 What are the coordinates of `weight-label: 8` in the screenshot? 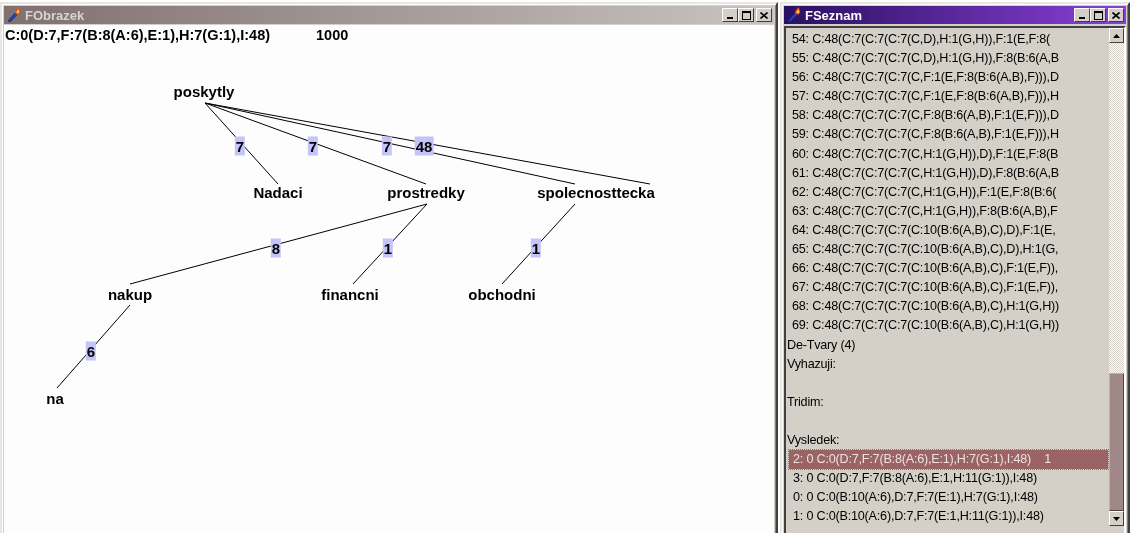 It's located at (276, 248).